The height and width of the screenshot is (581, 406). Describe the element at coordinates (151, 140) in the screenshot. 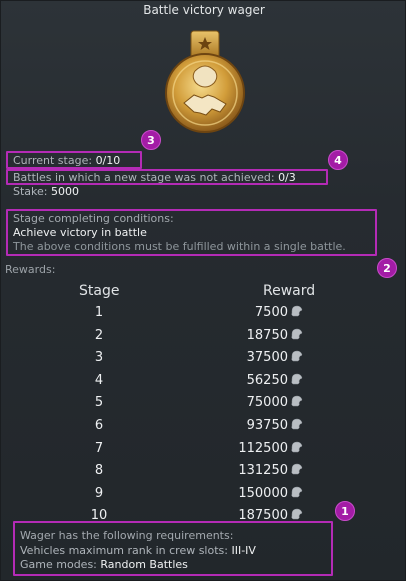

I see `annotation-badge-3: 3` at that location.